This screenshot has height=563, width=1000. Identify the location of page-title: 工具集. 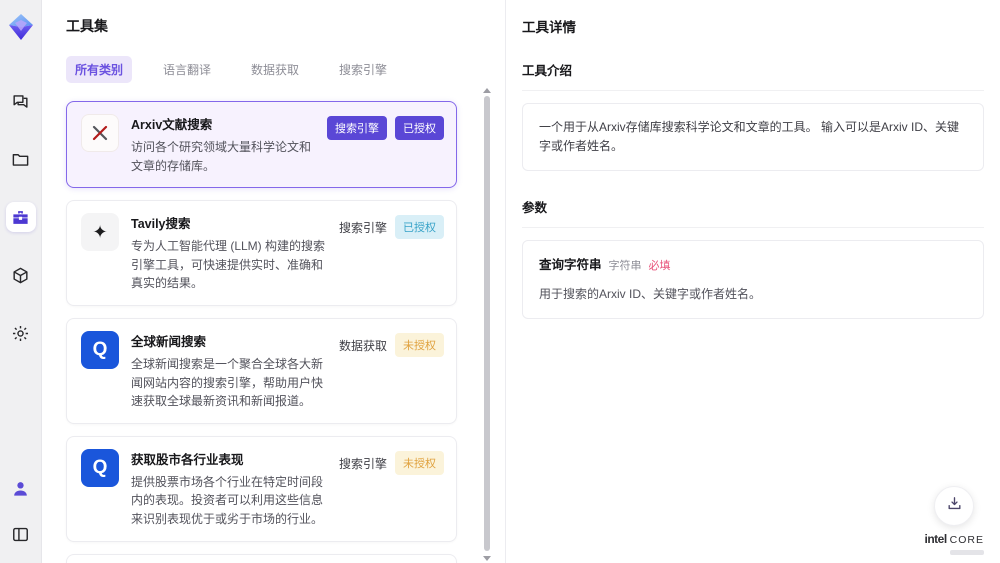
(87, 26).